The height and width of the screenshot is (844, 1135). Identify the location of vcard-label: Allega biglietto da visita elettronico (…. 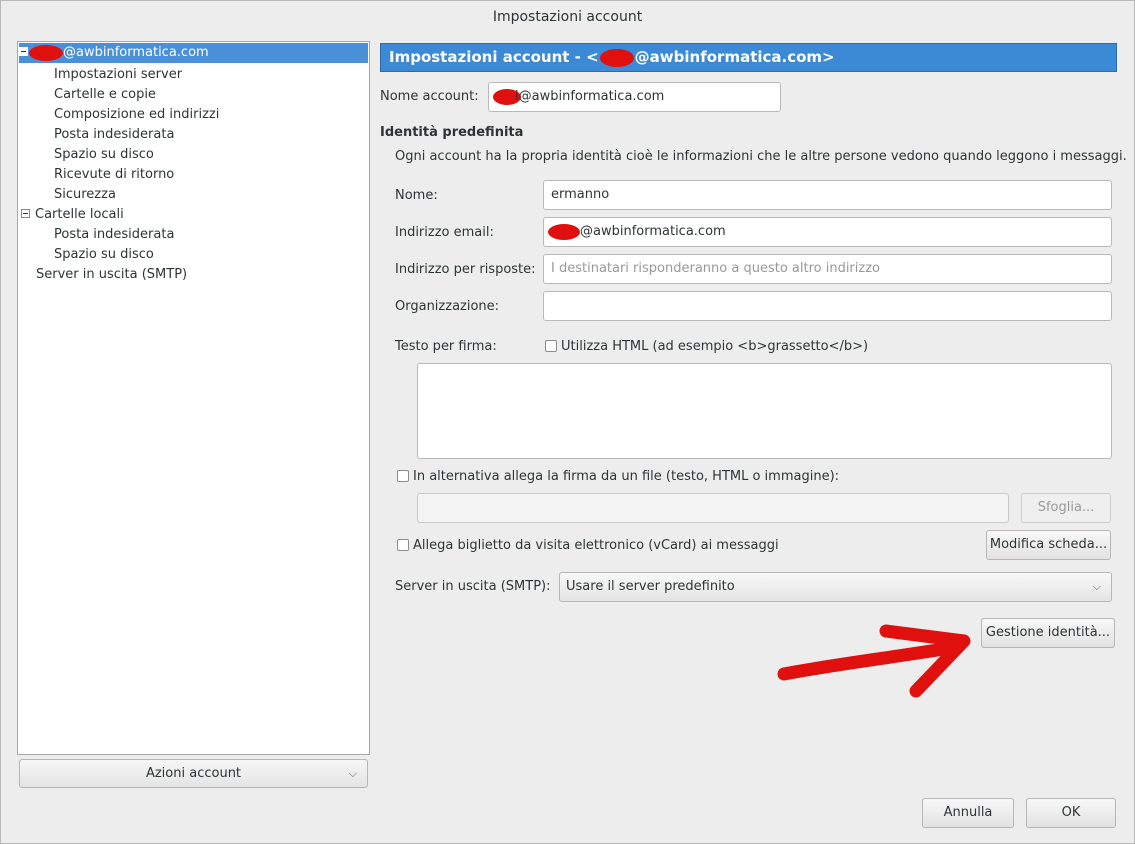
(596, 545).